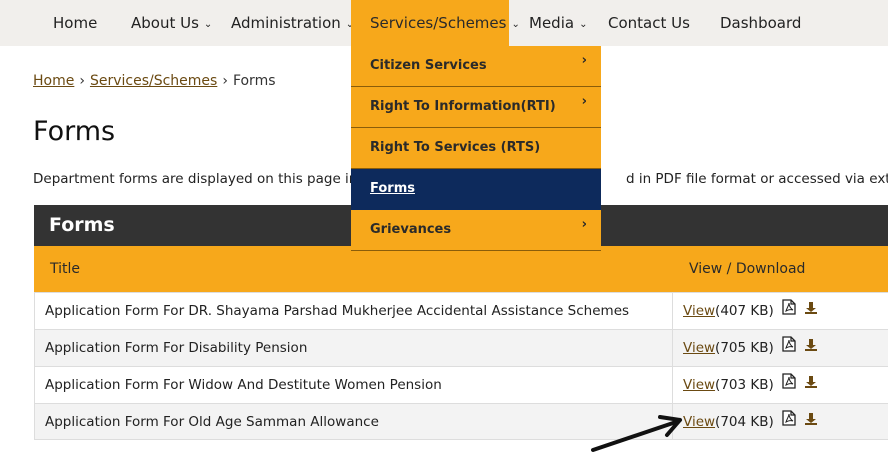 This screenshot has height=456, width=888. I want to click on nav-media: Media ⌄, so click(558, 23).